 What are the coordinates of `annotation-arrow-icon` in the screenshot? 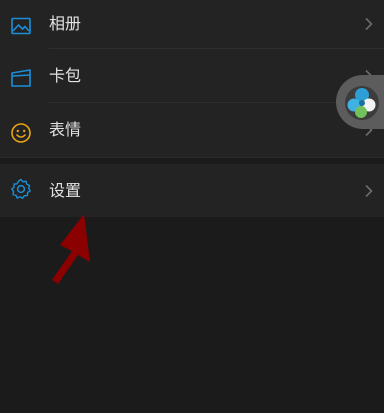 It's located at (70, 249).